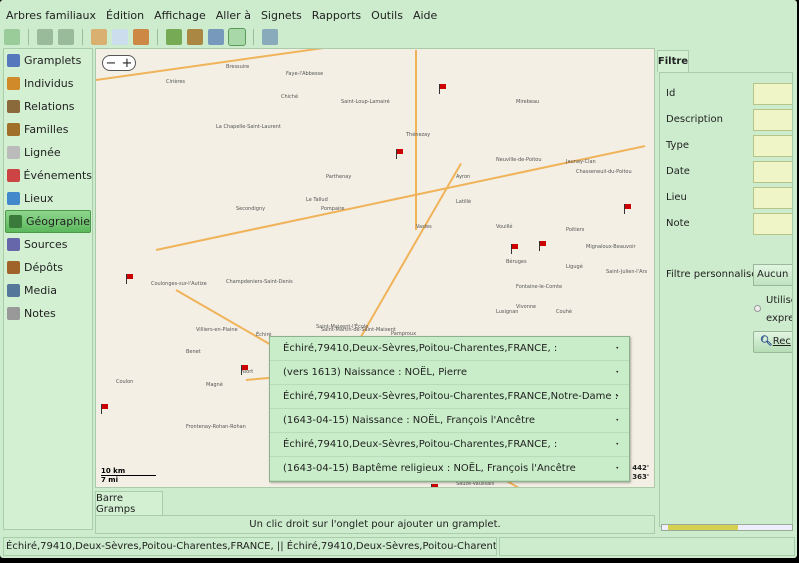 This screenshot has width=799, height=563. I want to click on map-town-label: Couhé, so click(564, 312).